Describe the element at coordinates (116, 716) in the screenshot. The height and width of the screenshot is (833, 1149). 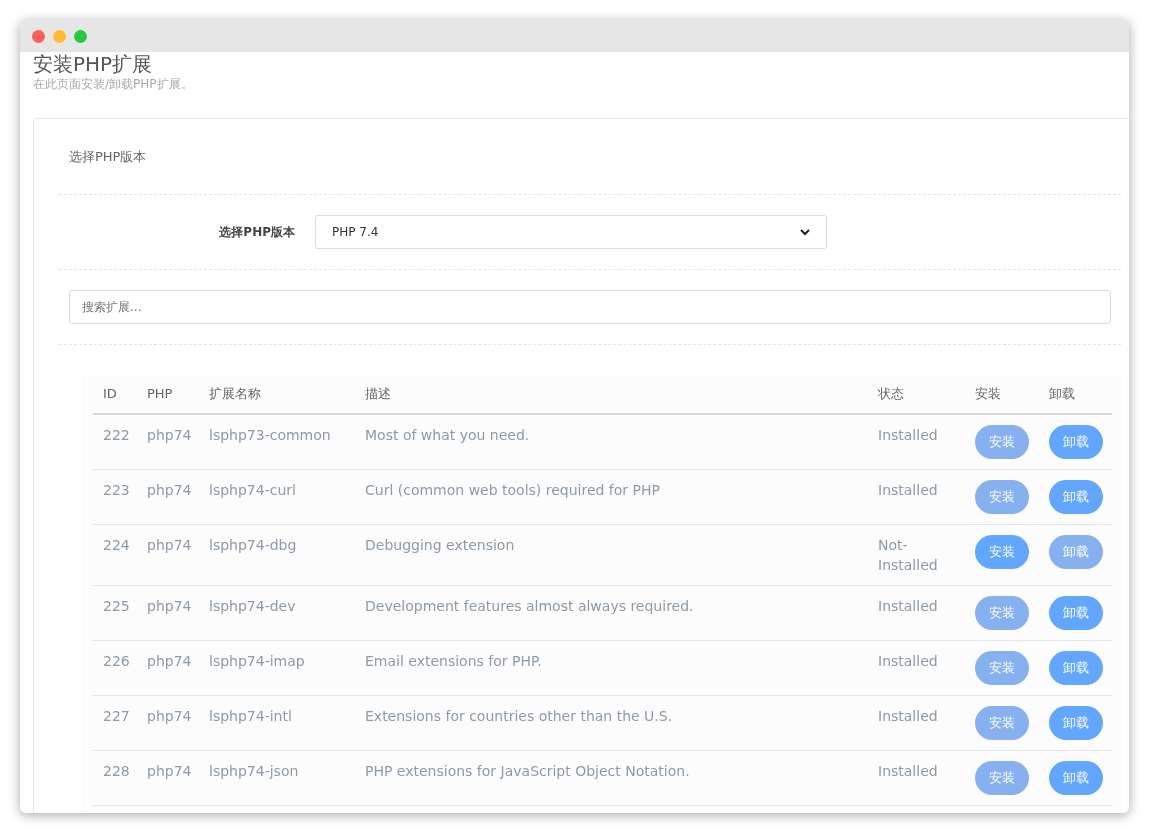
I see `table-cell-text: 227` at that location.